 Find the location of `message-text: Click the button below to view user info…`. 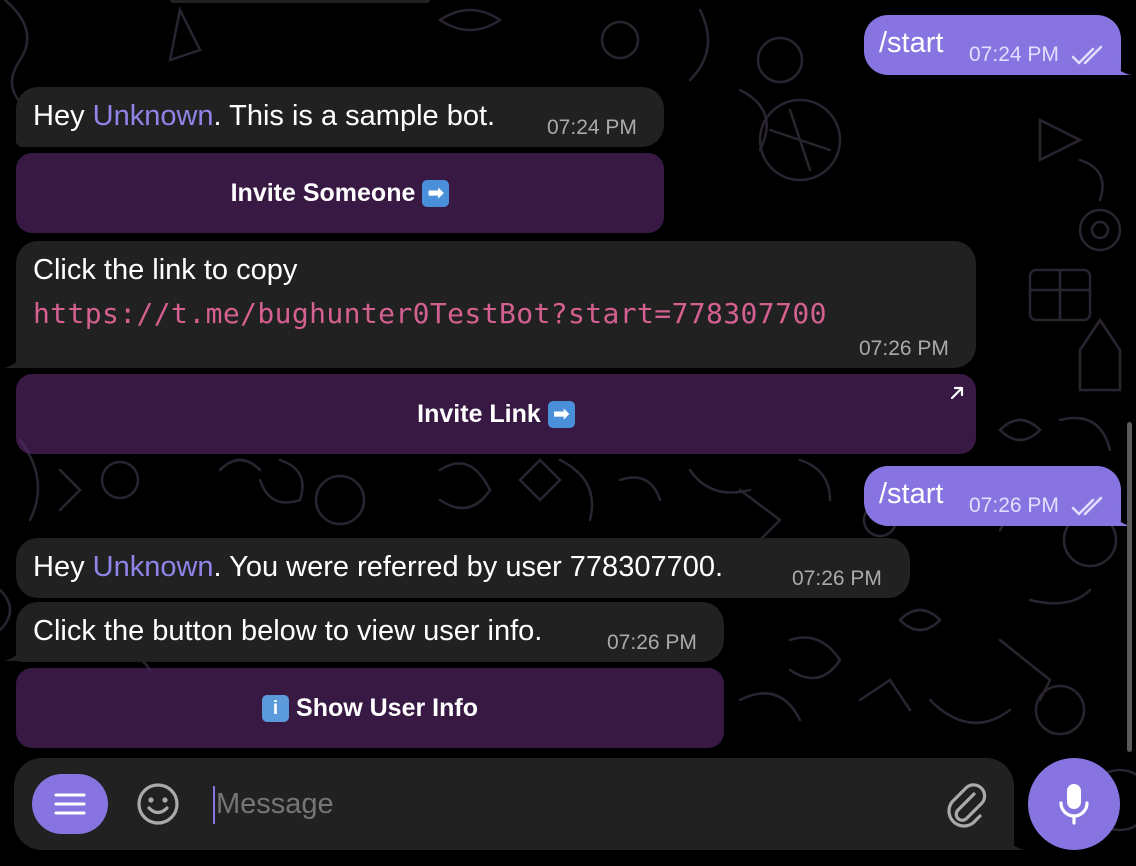

message-text: Click the button below to view user info… is located at coordinates (288, 631).